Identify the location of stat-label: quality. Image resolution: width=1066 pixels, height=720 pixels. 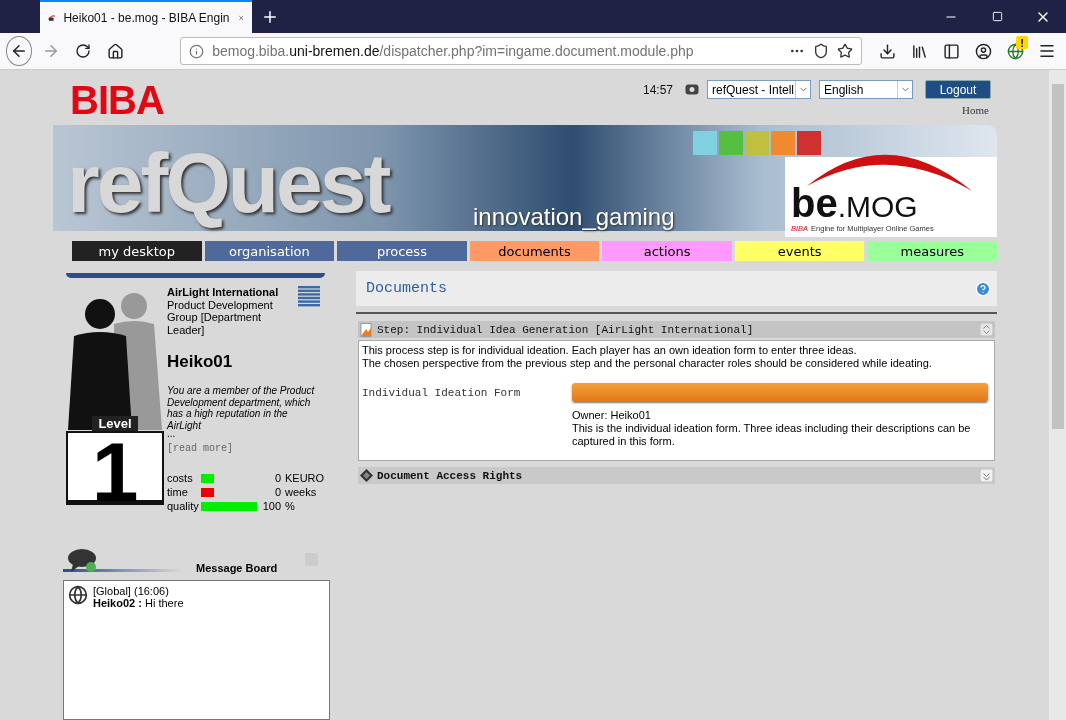
(183, 506).